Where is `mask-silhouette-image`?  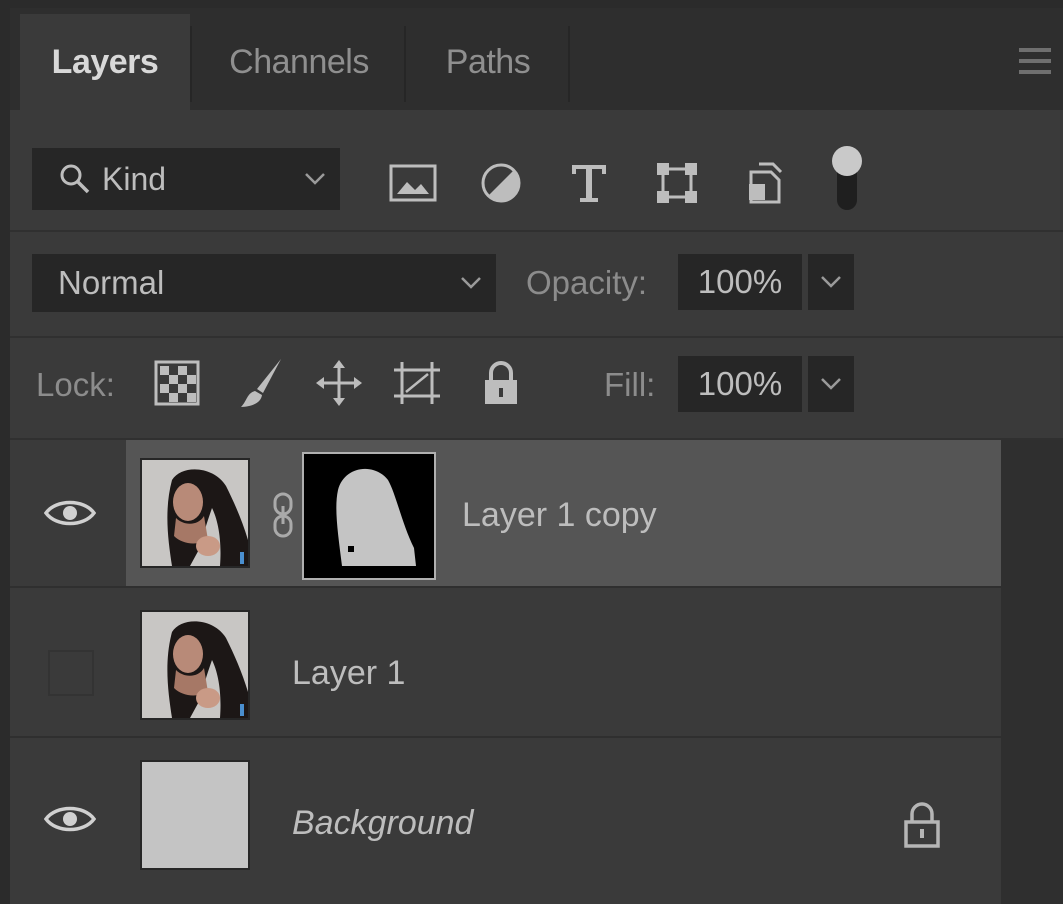 mask-silhouette-image is located at coordinates (369, 516).